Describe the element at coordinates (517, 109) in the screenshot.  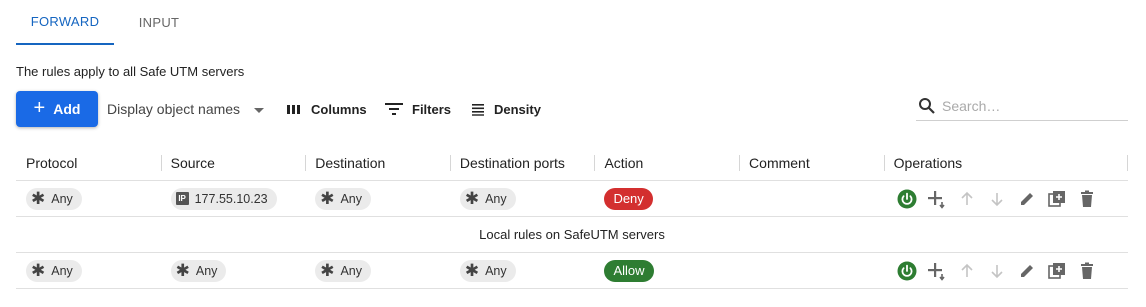
I see `density-label: Density` at that location.